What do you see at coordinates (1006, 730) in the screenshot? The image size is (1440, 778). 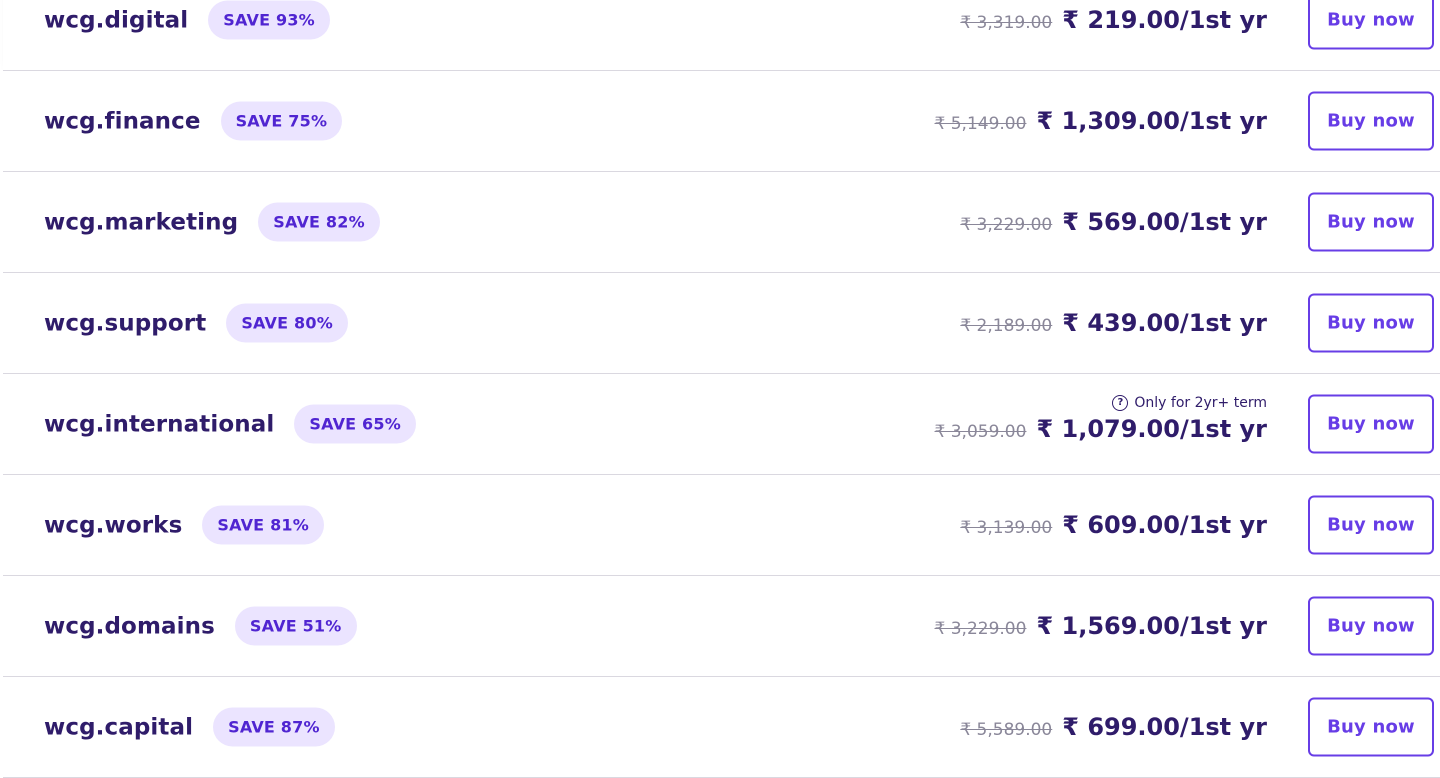 I see `original-price: ₹ 5,589.00` at bounding box center [1006, 730].